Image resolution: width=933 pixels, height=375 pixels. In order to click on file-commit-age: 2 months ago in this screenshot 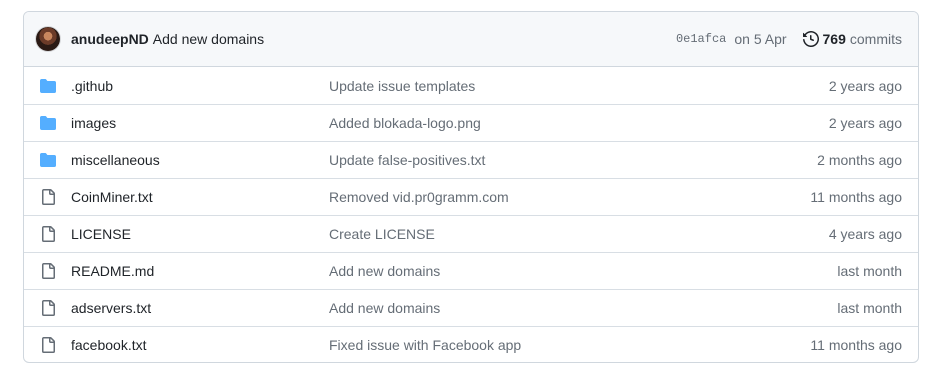, I will do `click(859, 160)`.